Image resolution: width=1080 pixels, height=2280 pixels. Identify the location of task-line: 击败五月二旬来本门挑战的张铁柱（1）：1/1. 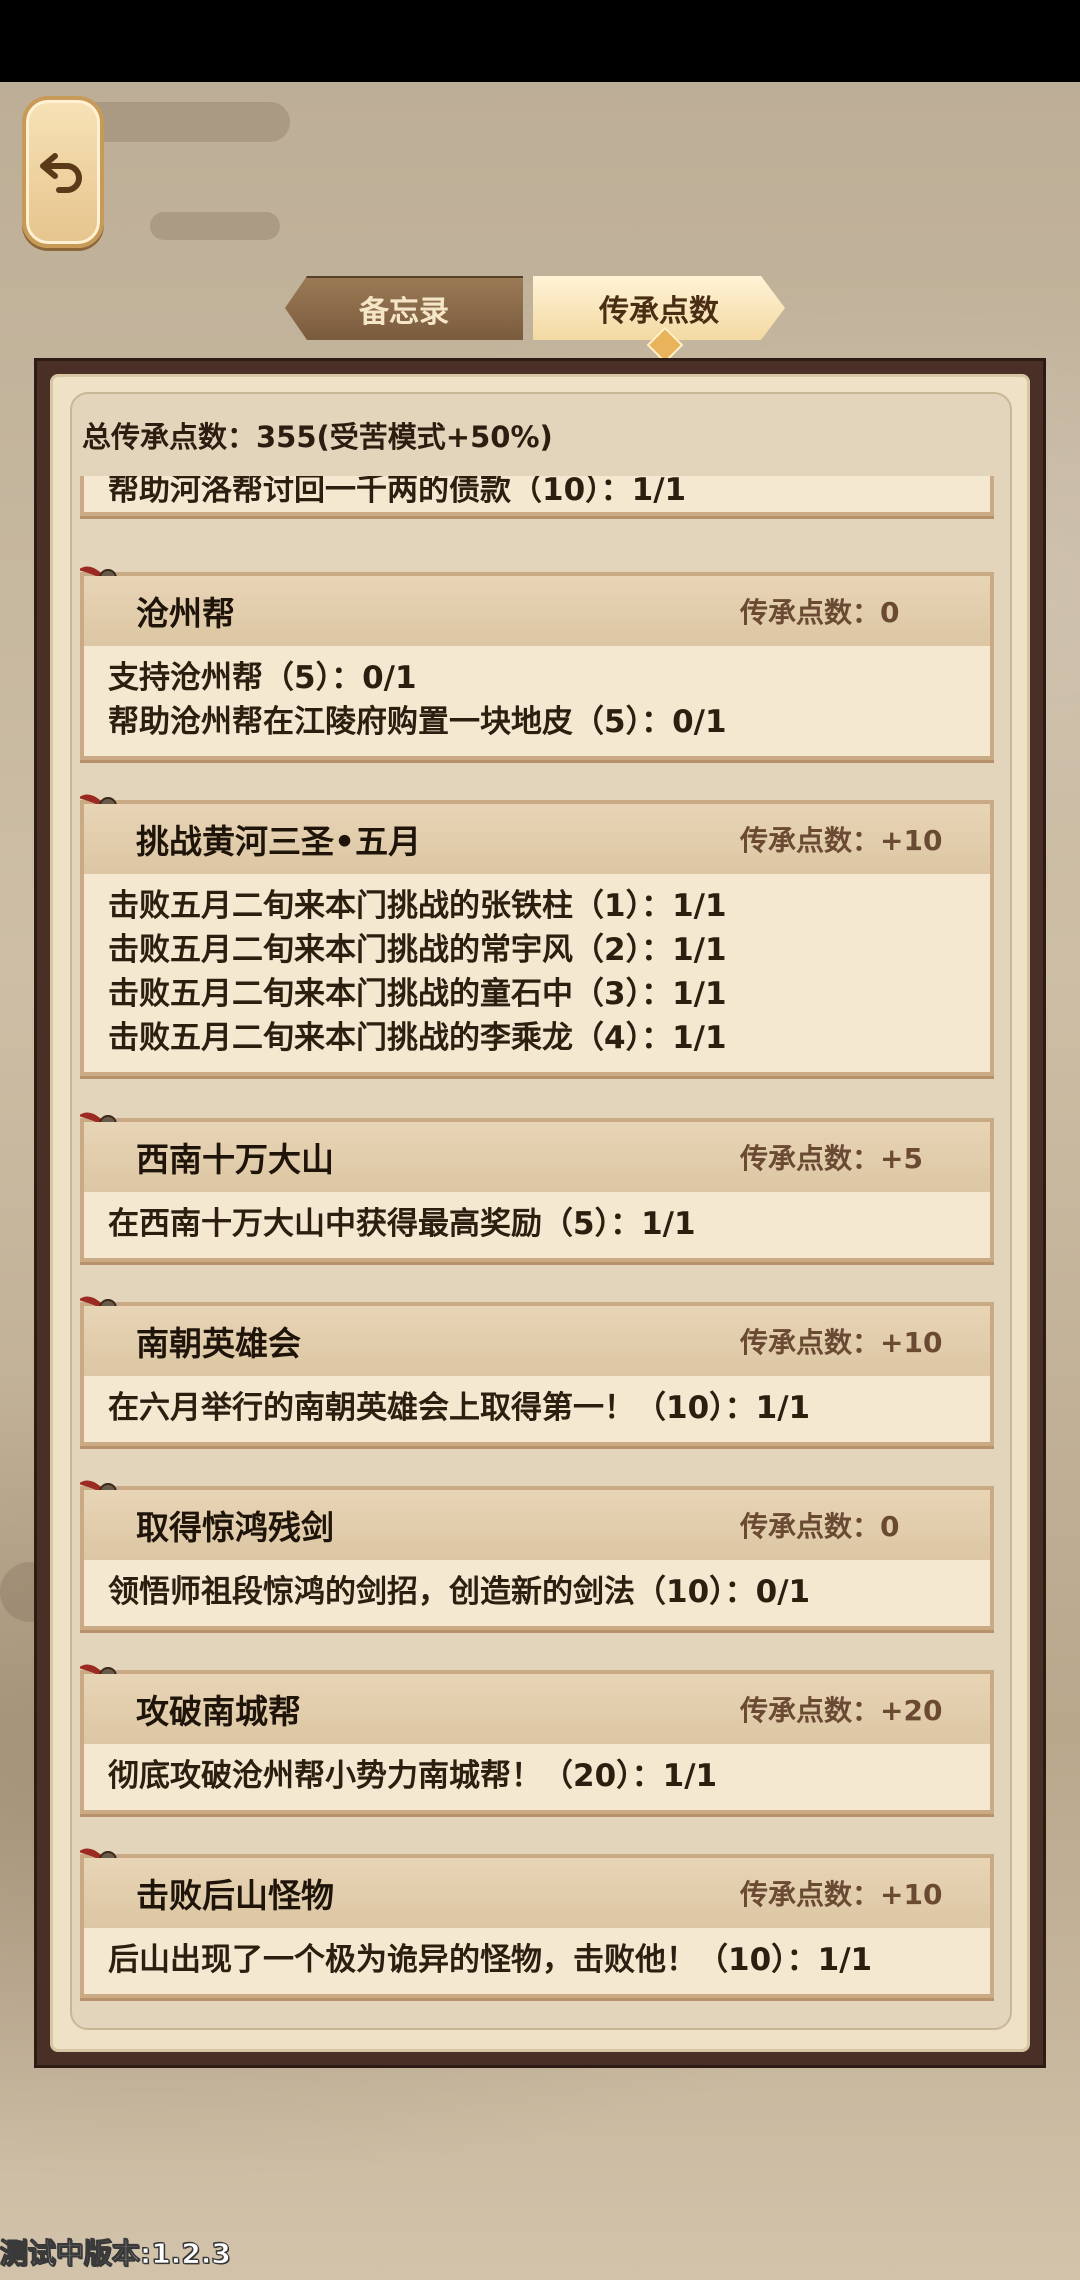
(417, 906).